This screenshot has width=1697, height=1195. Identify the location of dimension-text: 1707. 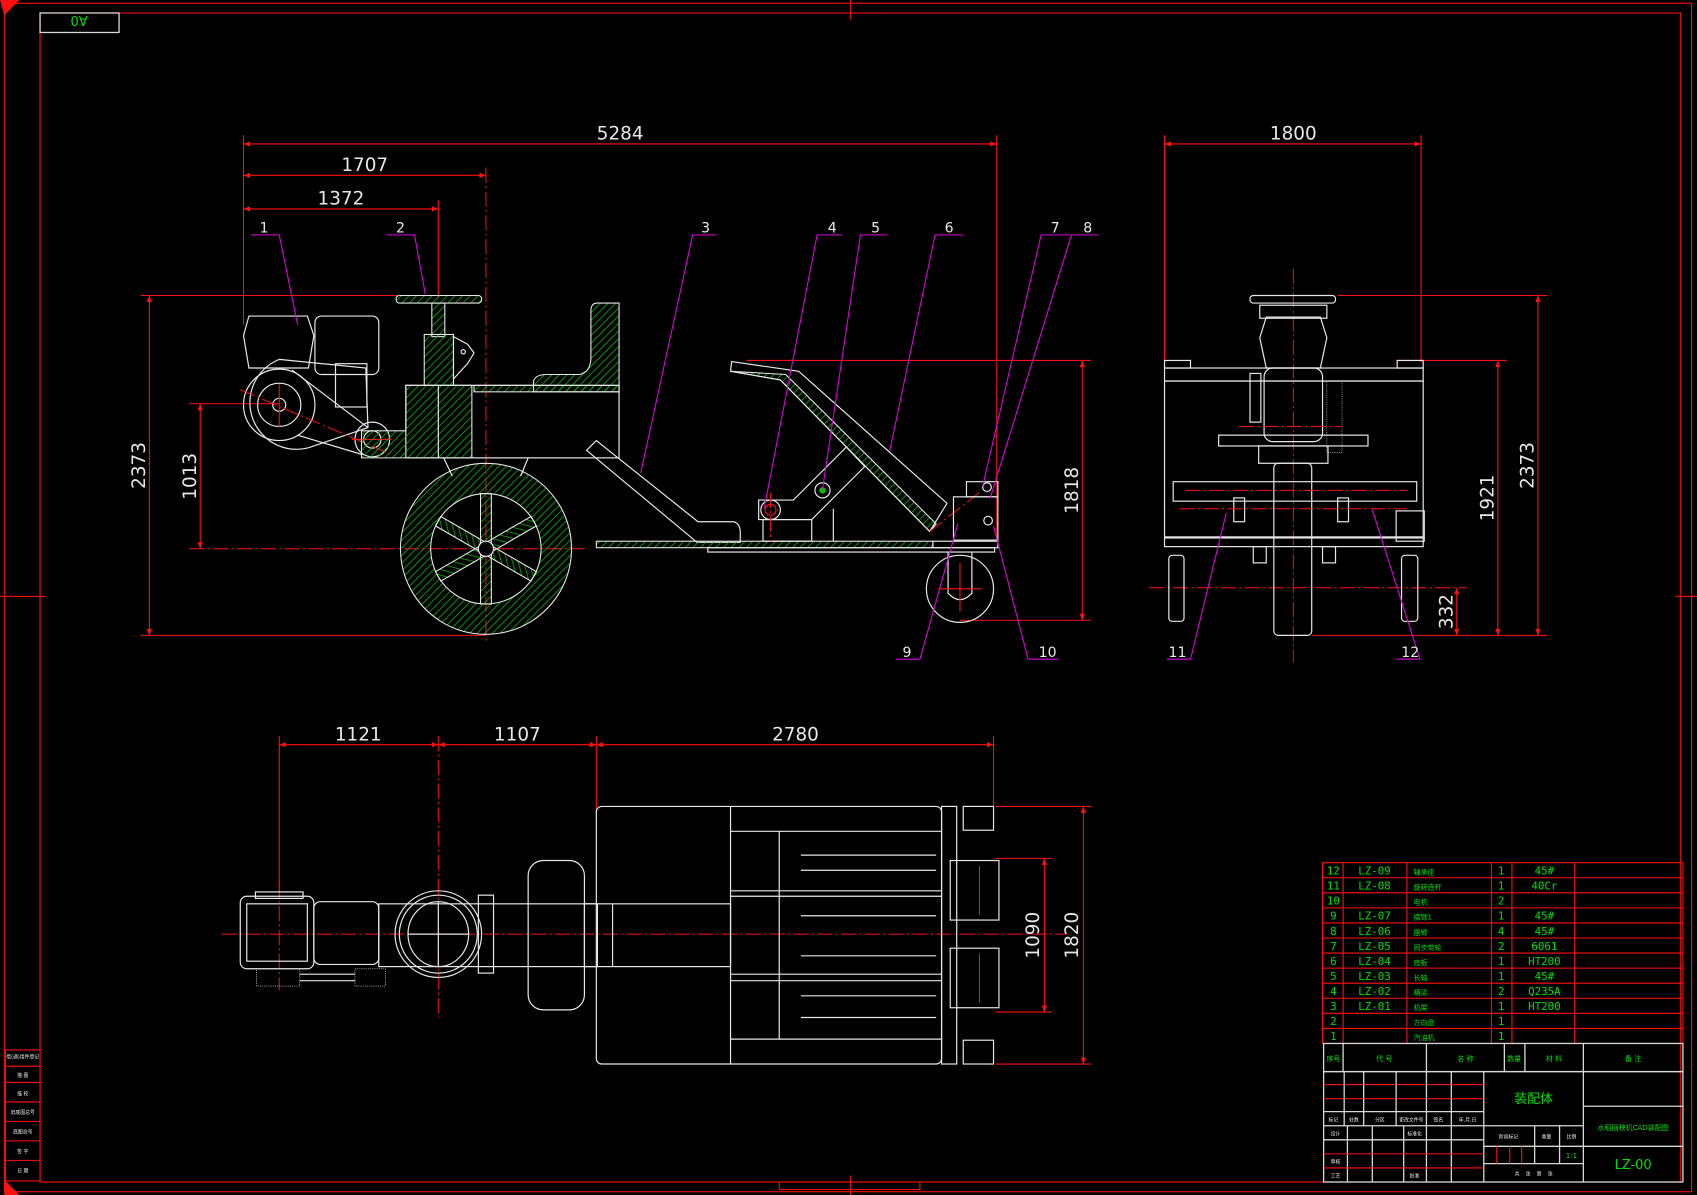
(364, 165).